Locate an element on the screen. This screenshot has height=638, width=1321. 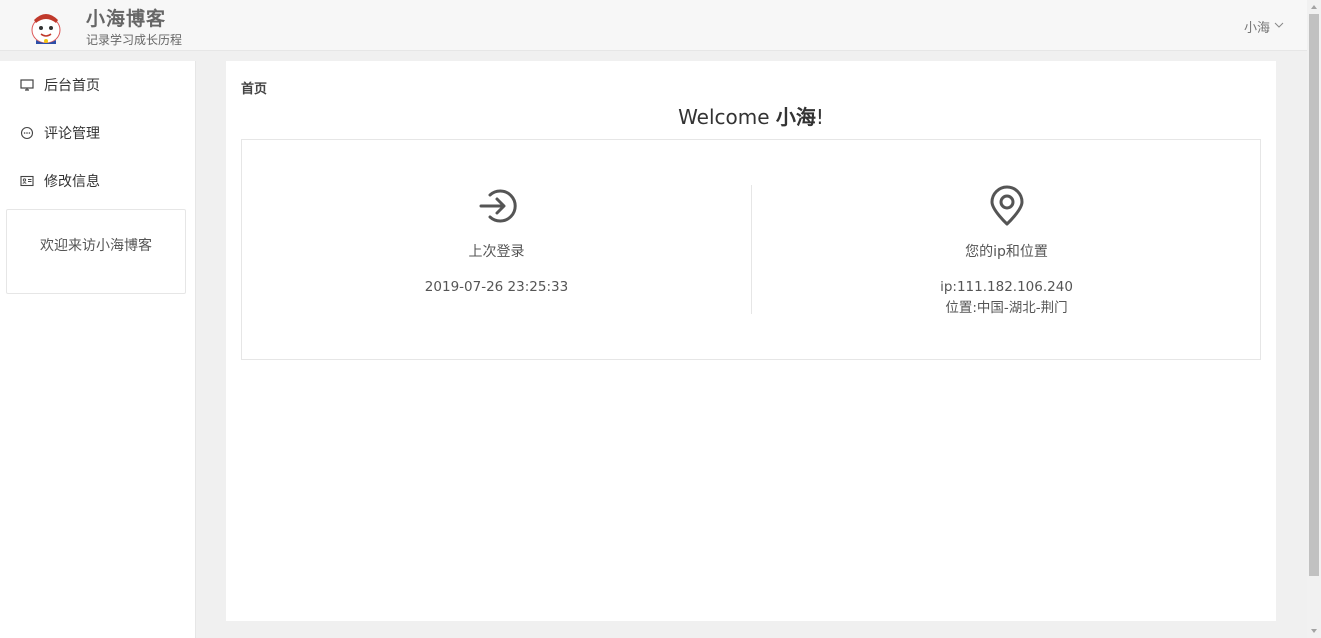
welcome-heading: Welcome 小海! is located at coordinates (751, 115).